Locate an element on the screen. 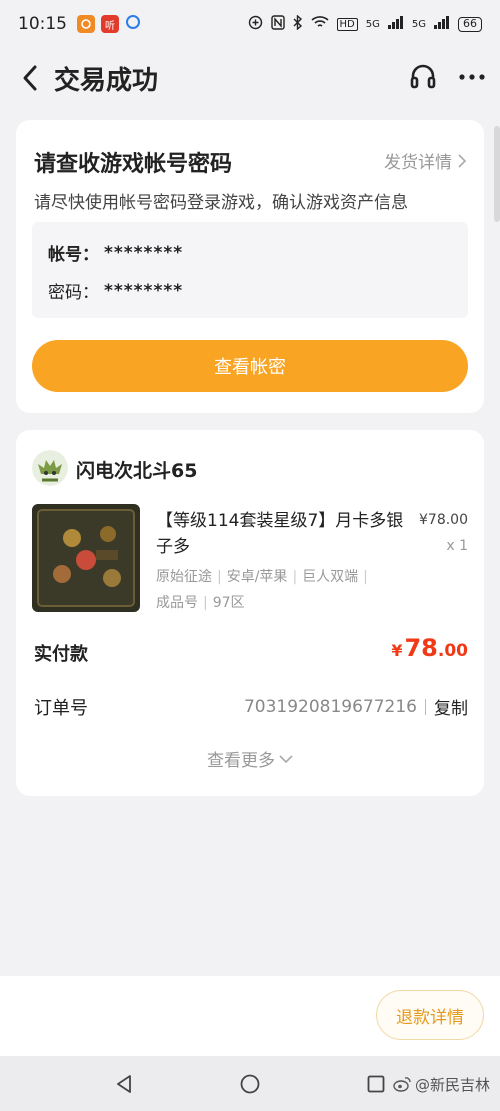 This screenshot has width=500, height=1111. side-scroll-handle is located at coordinates (497, 174).